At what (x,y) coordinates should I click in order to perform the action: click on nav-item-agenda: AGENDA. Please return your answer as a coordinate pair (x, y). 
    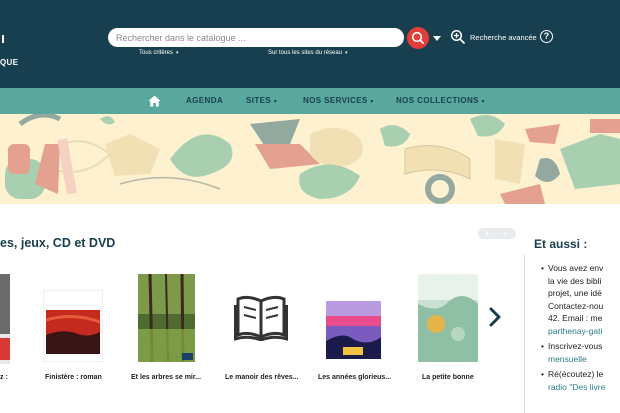
    Looking at the image, I should click on (204, 101).